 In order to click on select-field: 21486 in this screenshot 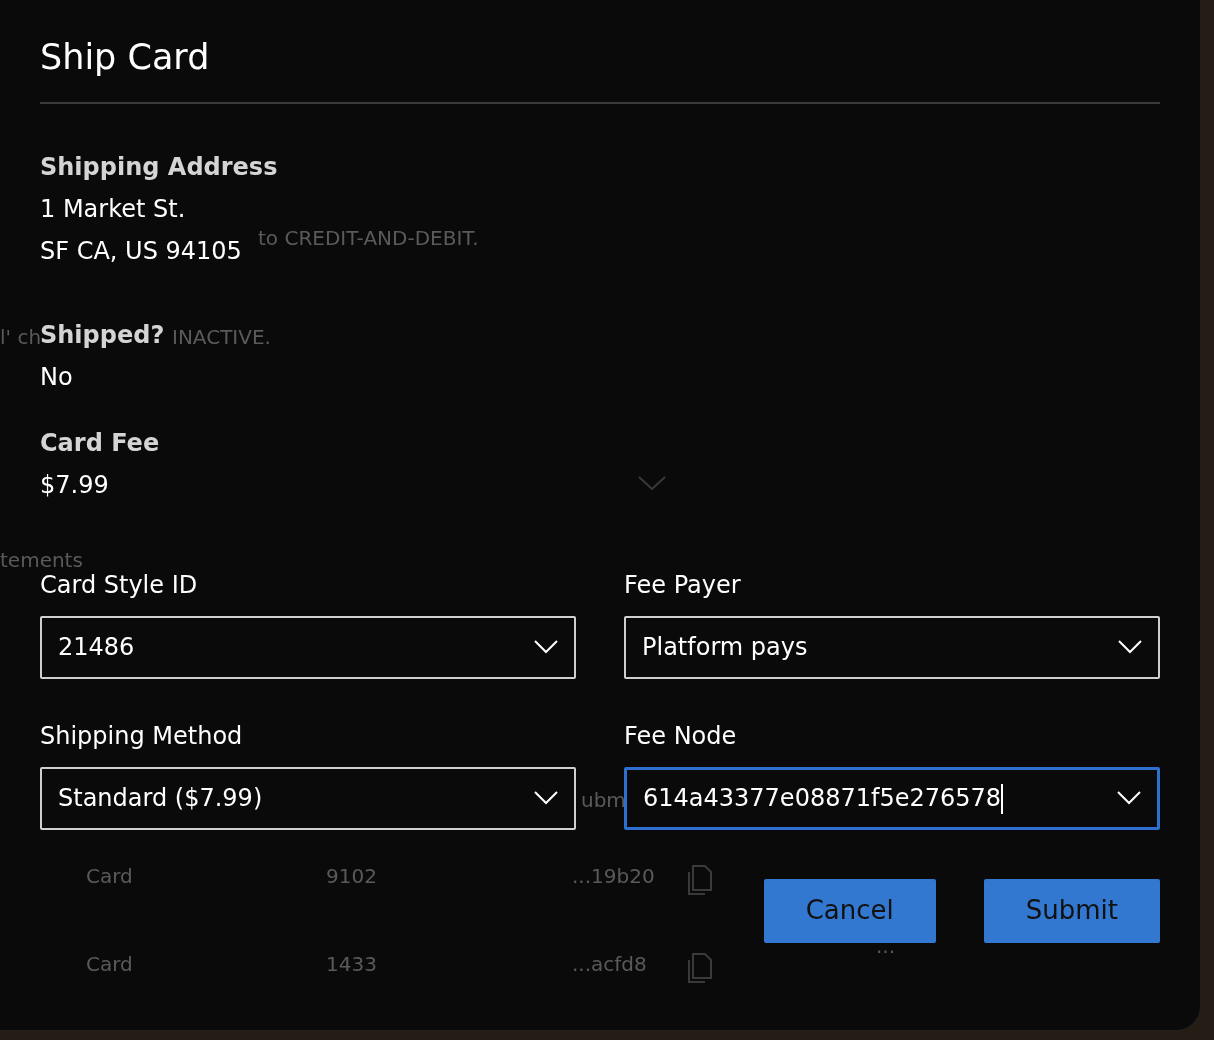, I will do `click(308, 647)`.